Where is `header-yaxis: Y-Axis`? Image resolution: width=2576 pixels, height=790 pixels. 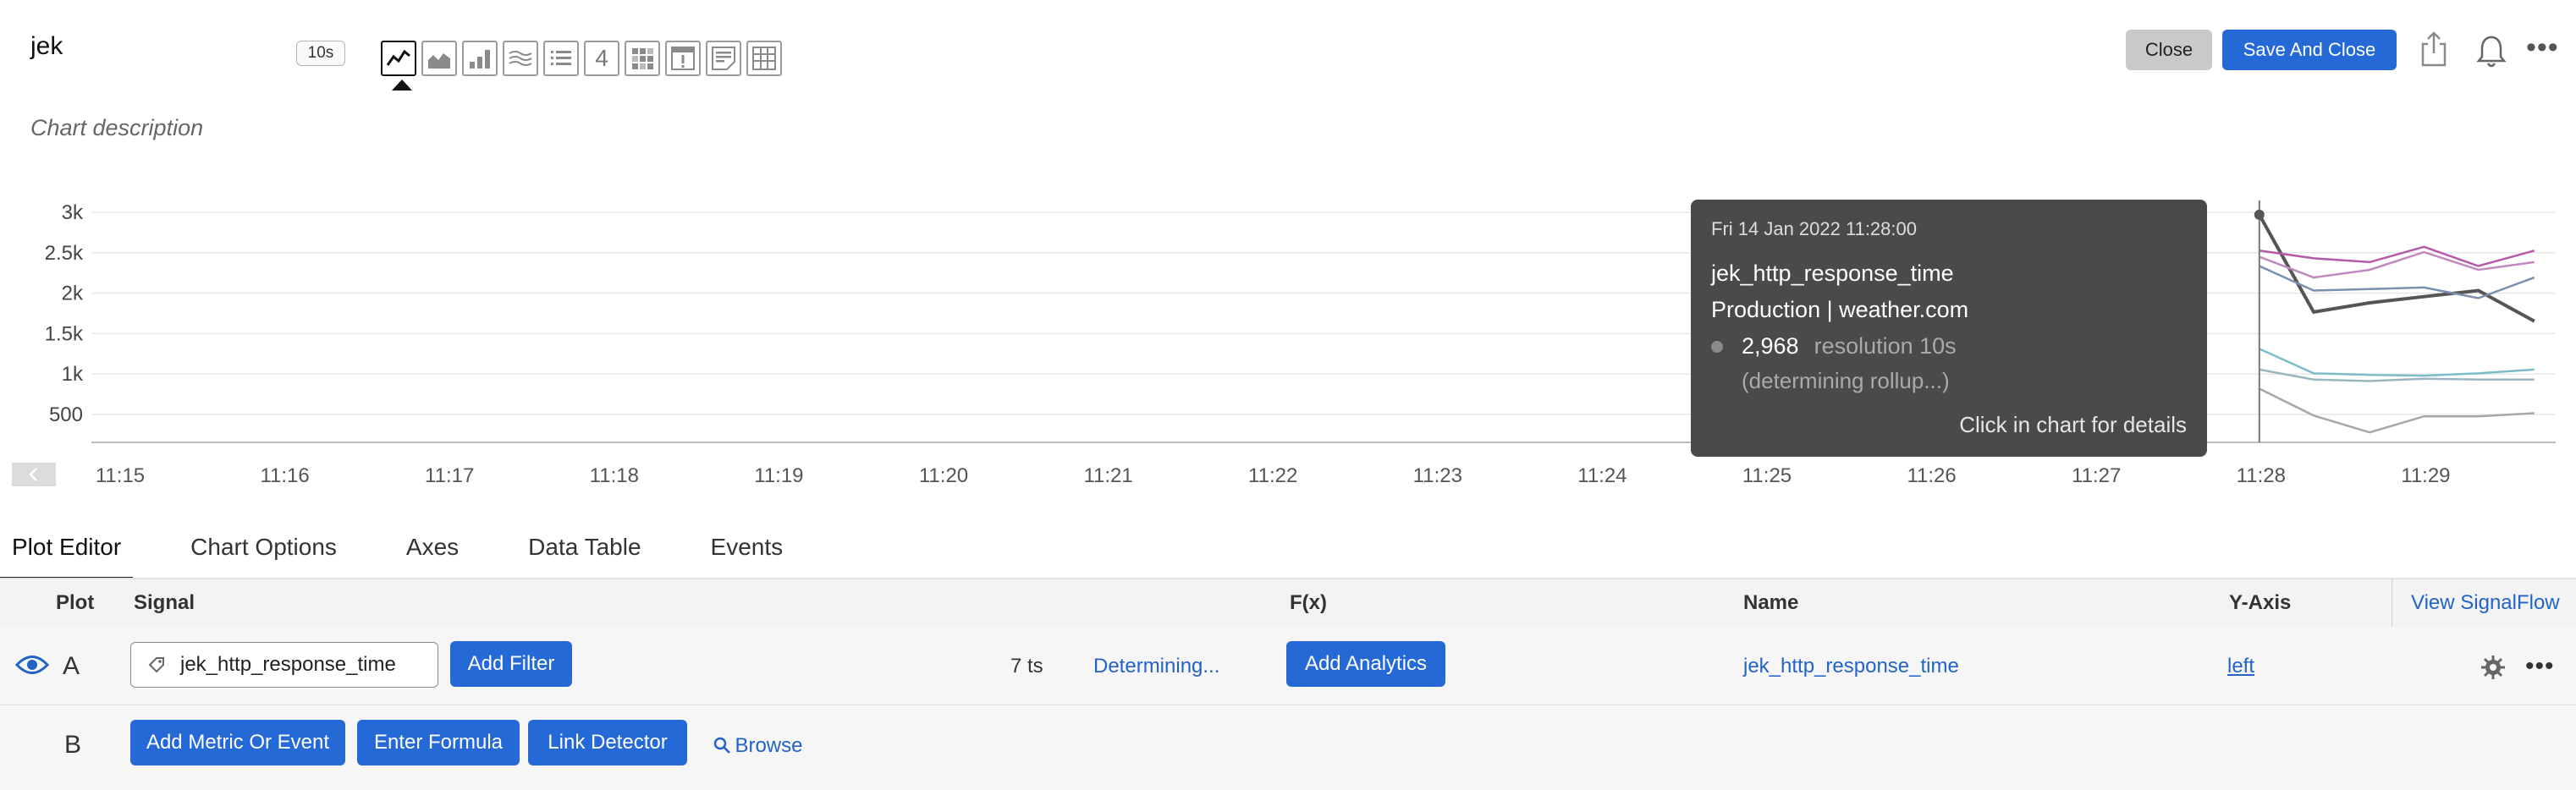
header-yaxis: Y-Axis is located at coordinates (2260, 602).